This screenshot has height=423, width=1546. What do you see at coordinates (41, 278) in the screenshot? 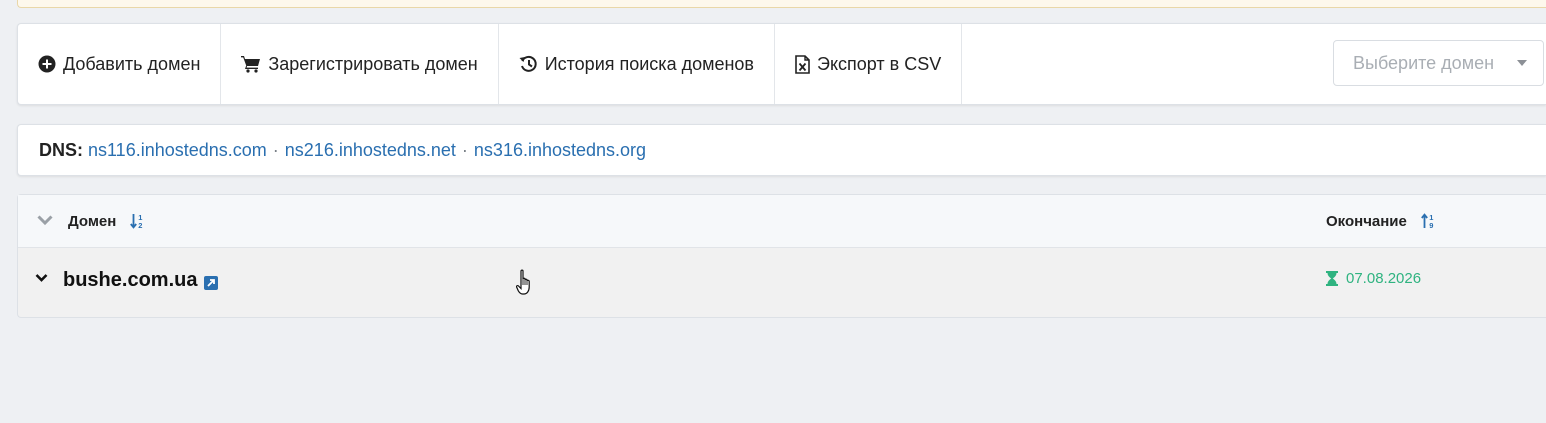
I see `row-expand-chevron-icon` at bounding box center [41, 278].